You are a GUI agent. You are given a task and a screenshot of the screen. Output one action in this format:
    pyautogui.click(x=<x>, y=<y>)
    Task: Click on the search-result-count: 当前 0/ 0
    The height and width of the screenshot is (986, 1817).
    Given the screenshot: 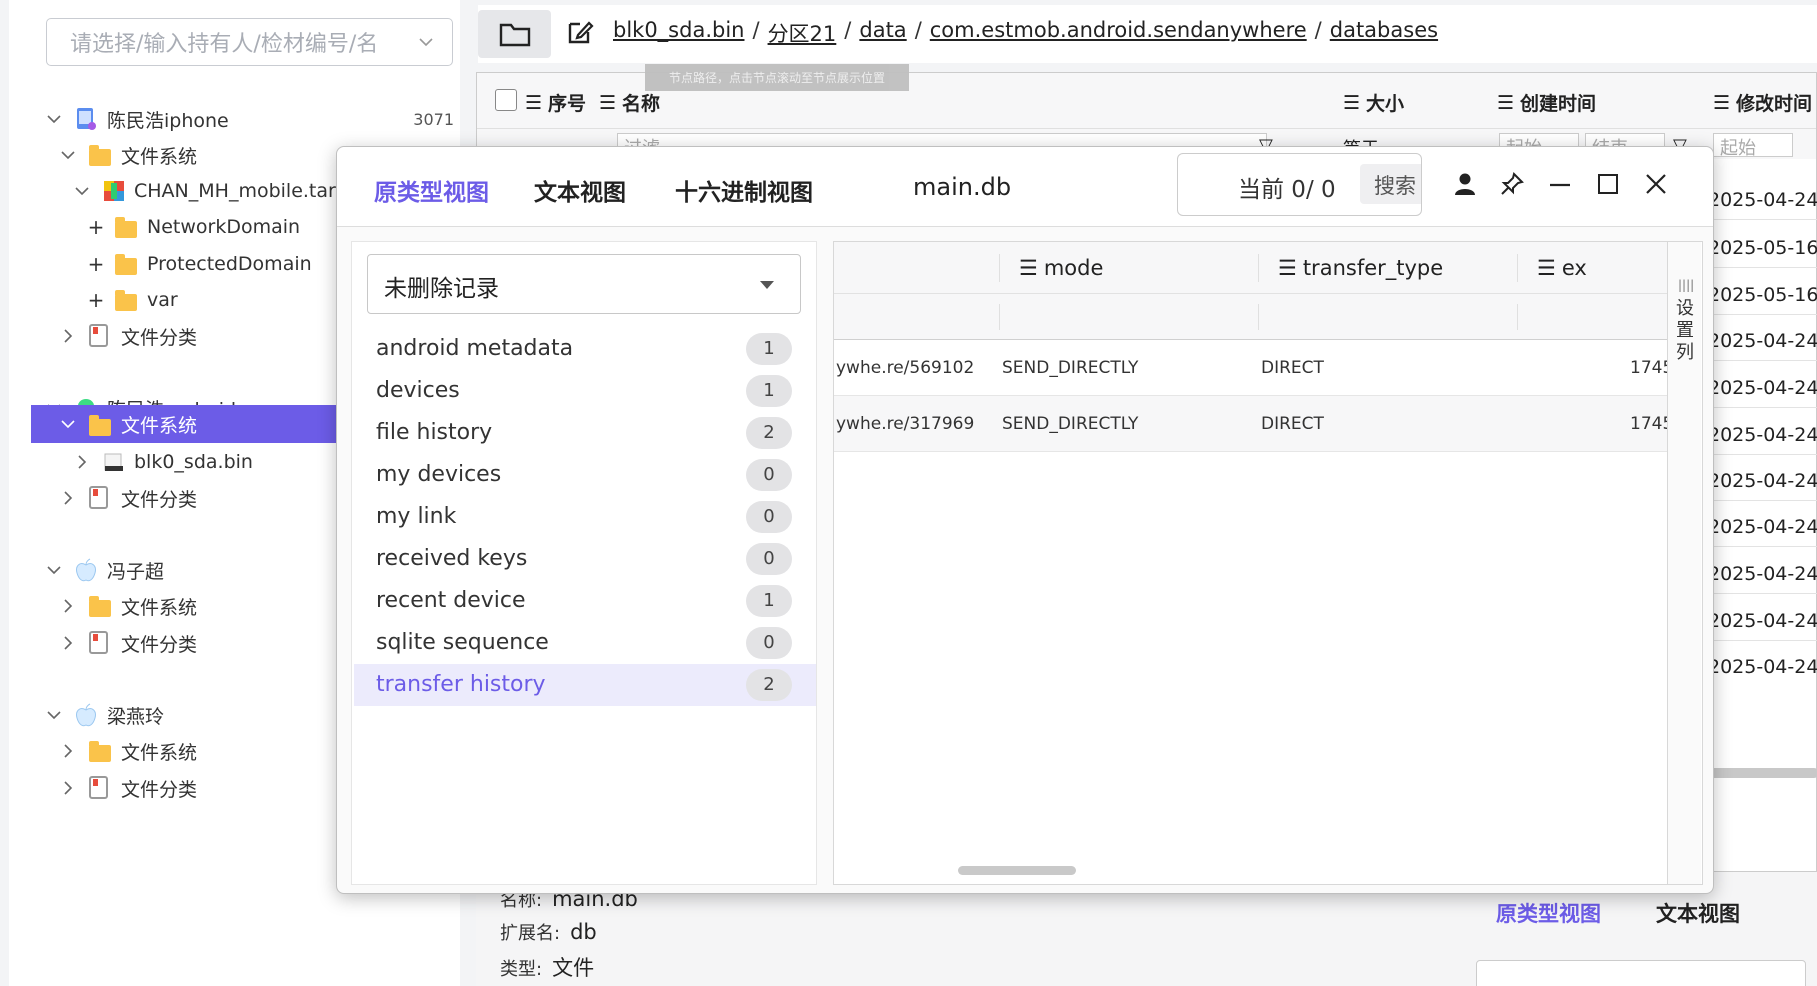 What is the action you would take?
    pyautogui.click(x=1287, y=190)
    